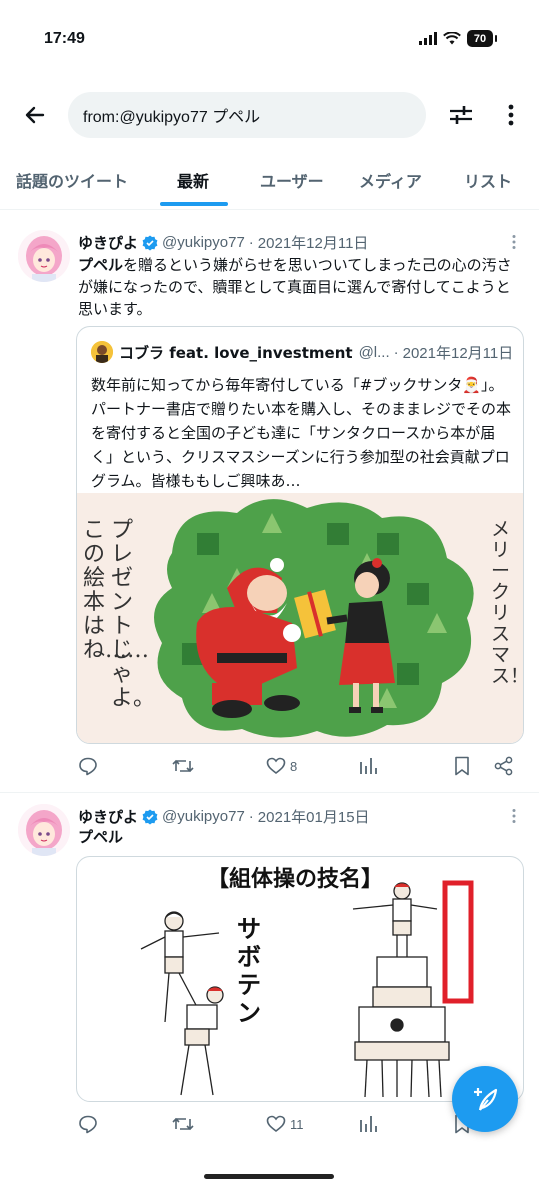 This screenshot has width=539, height=1200. I want to click on compose-tweet-button, so click(485, 1099).